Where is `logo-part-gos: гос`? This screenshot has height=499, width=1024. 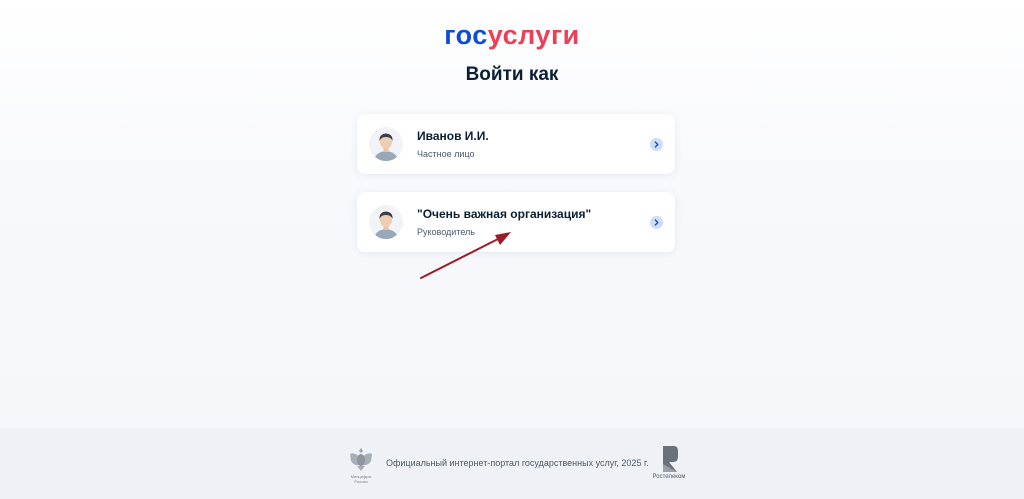 logo-part-gos: гос is located at coordinates (466, 35).